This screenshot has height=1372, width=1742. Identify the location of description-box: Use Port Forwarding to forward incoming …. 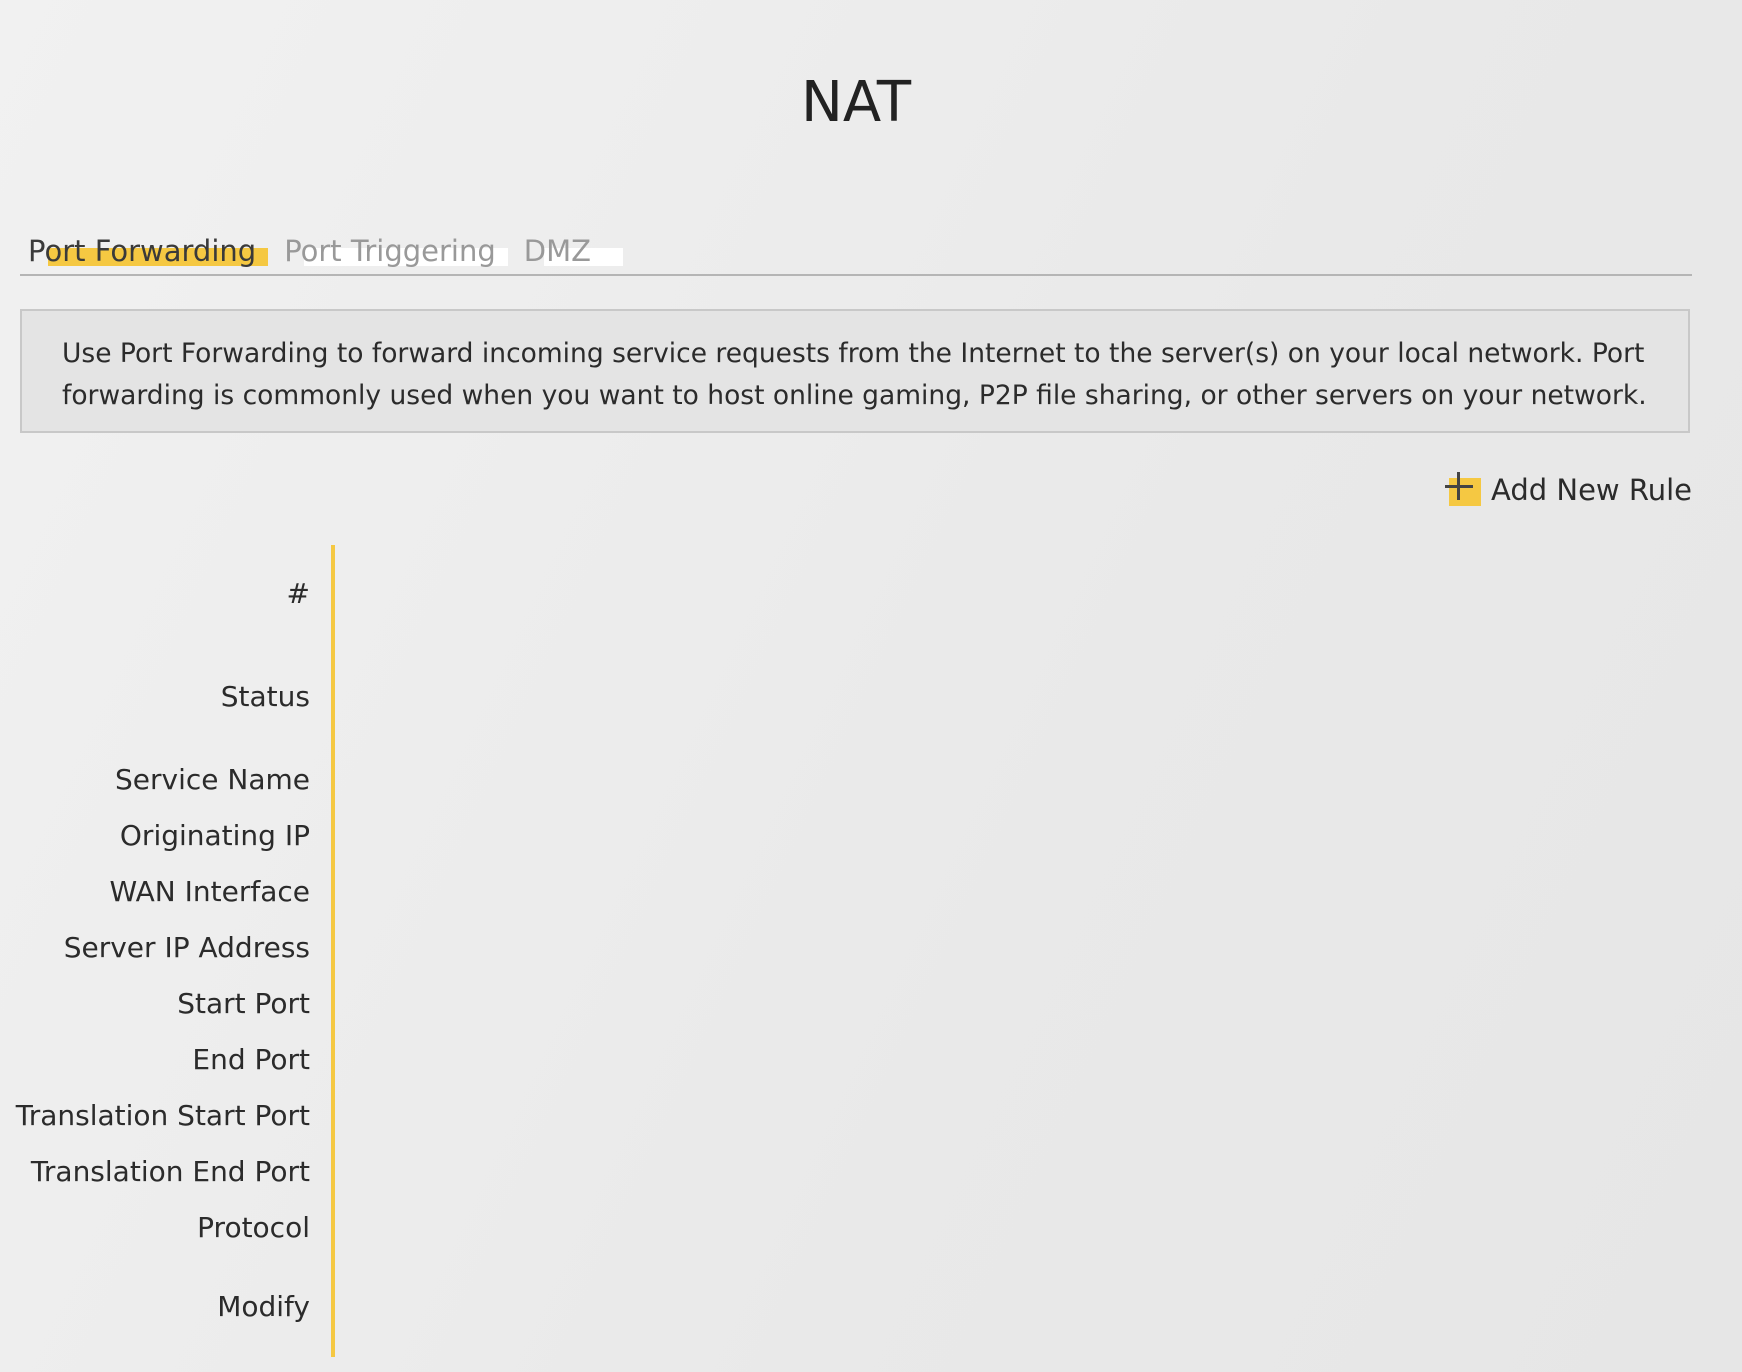
(855, 371).